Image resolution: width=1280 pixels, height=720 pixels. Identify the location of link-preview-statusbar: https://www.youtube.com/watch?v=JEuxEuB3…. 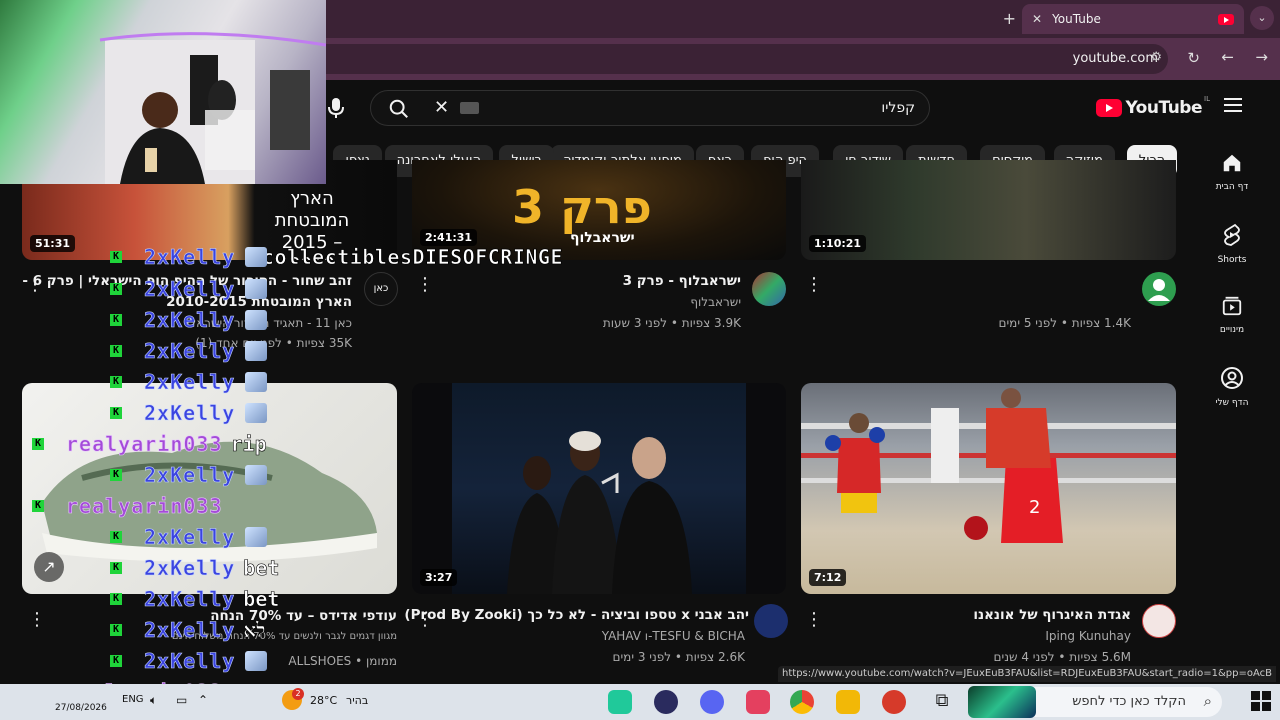
(1027, 674).